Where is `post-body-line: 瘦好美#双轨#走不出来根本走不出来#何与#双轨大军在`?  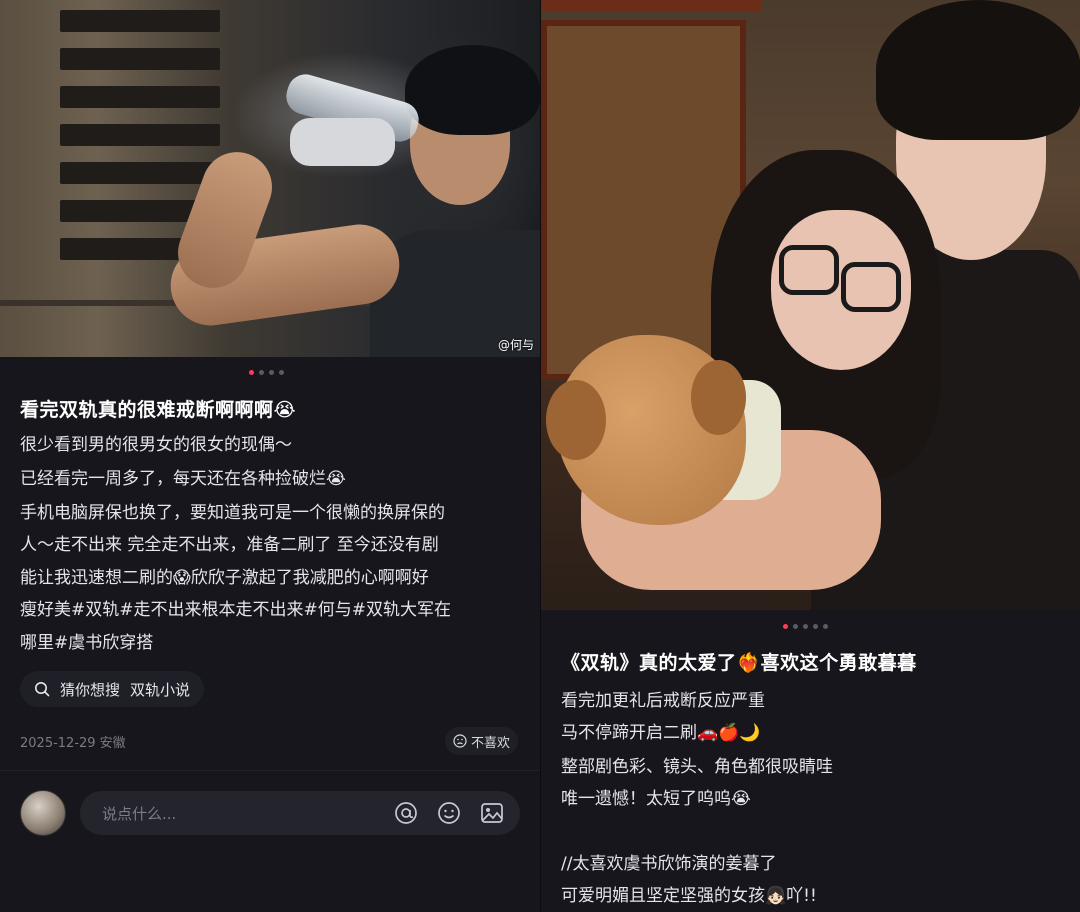
post-body-line: 瘦好美#双轨#走不出来根本走不出来#何与#双轨大军在 is located at coordinates (235, 610).